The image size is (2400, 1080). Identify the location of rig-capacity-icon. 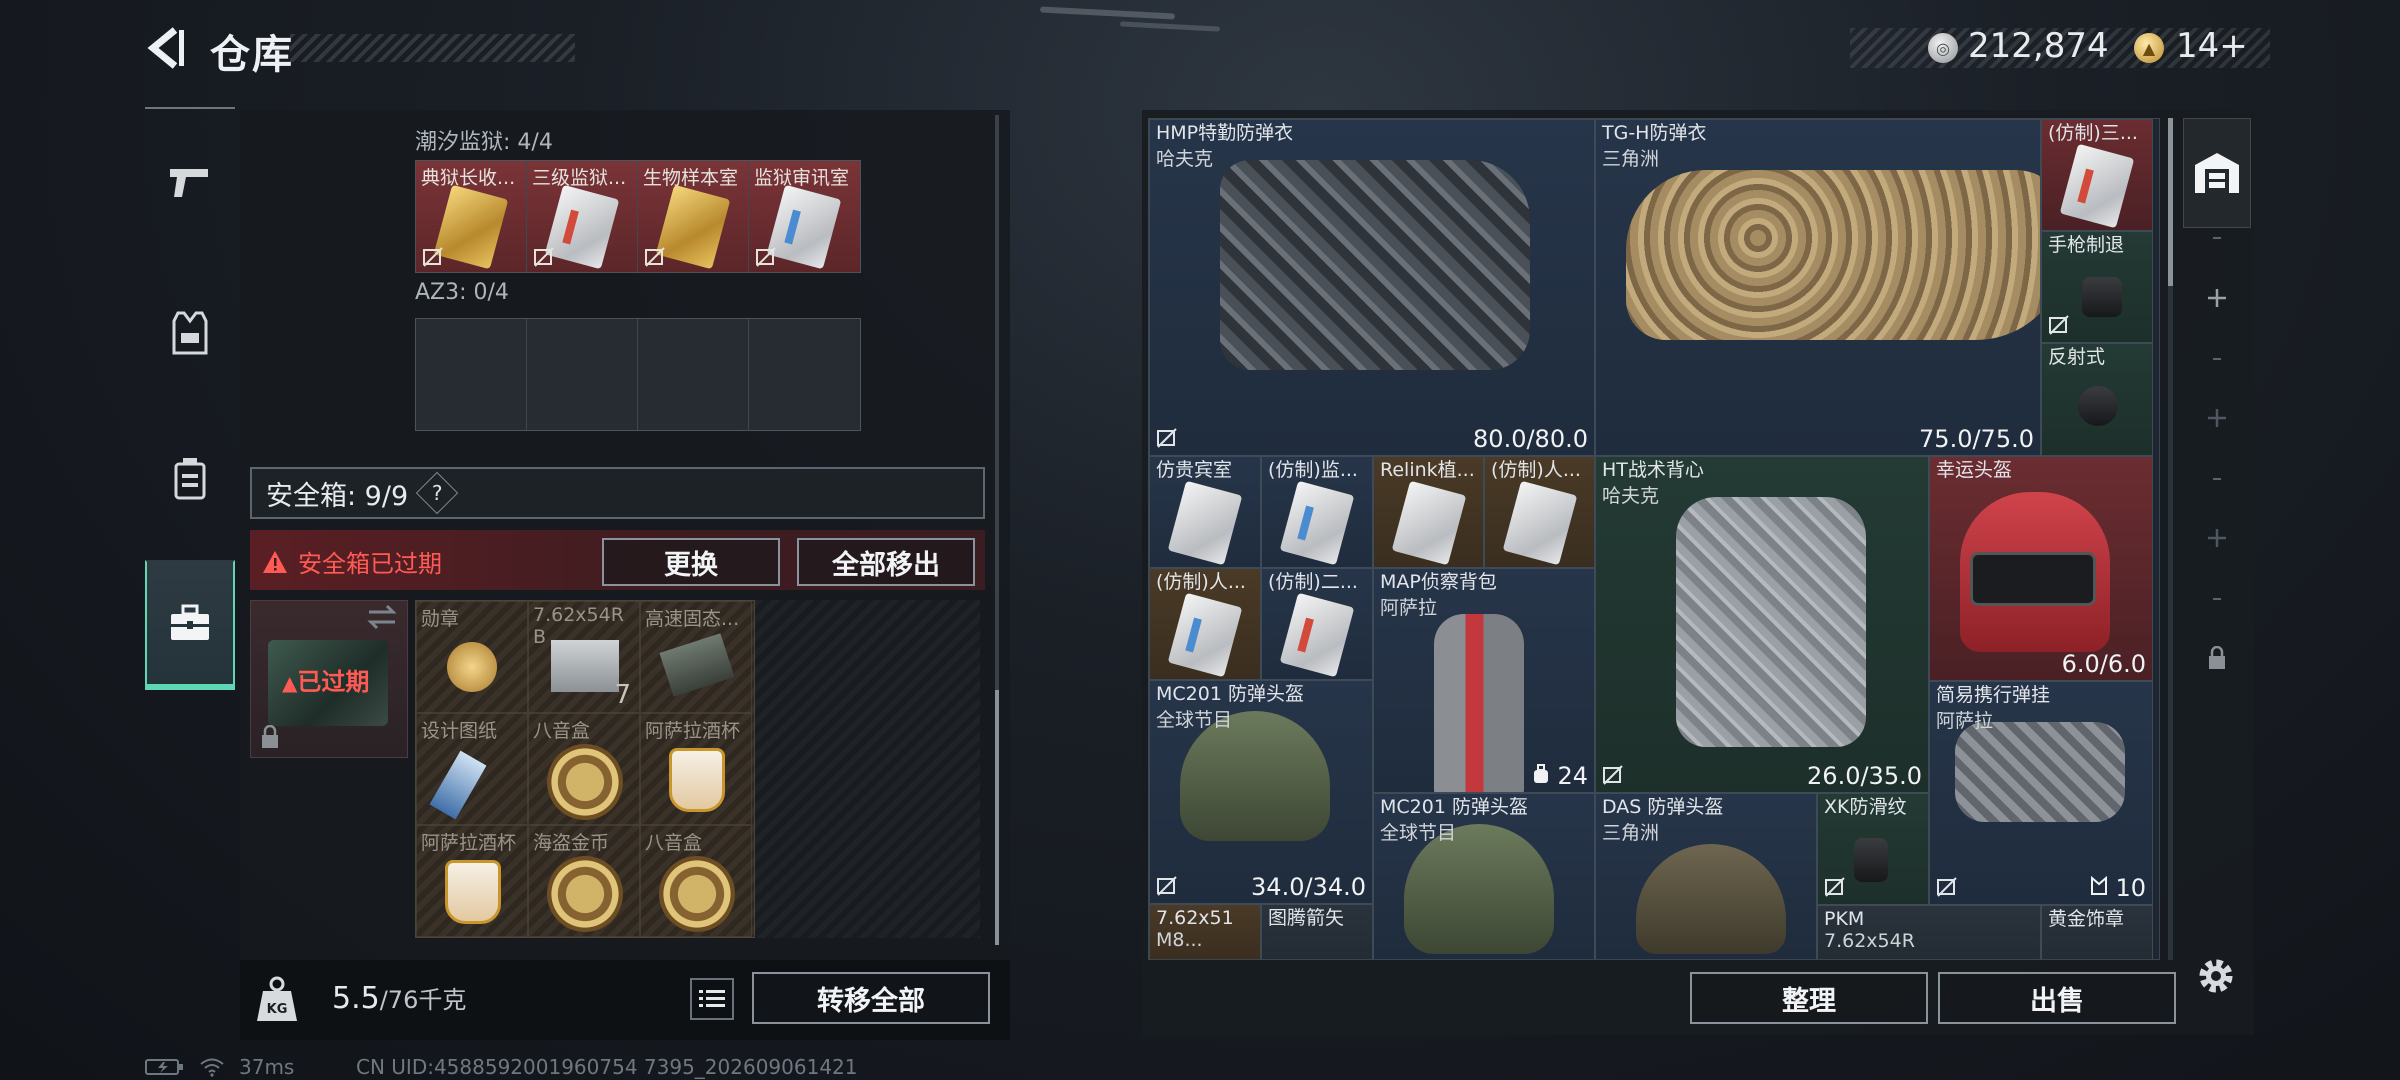
(2098, 885).